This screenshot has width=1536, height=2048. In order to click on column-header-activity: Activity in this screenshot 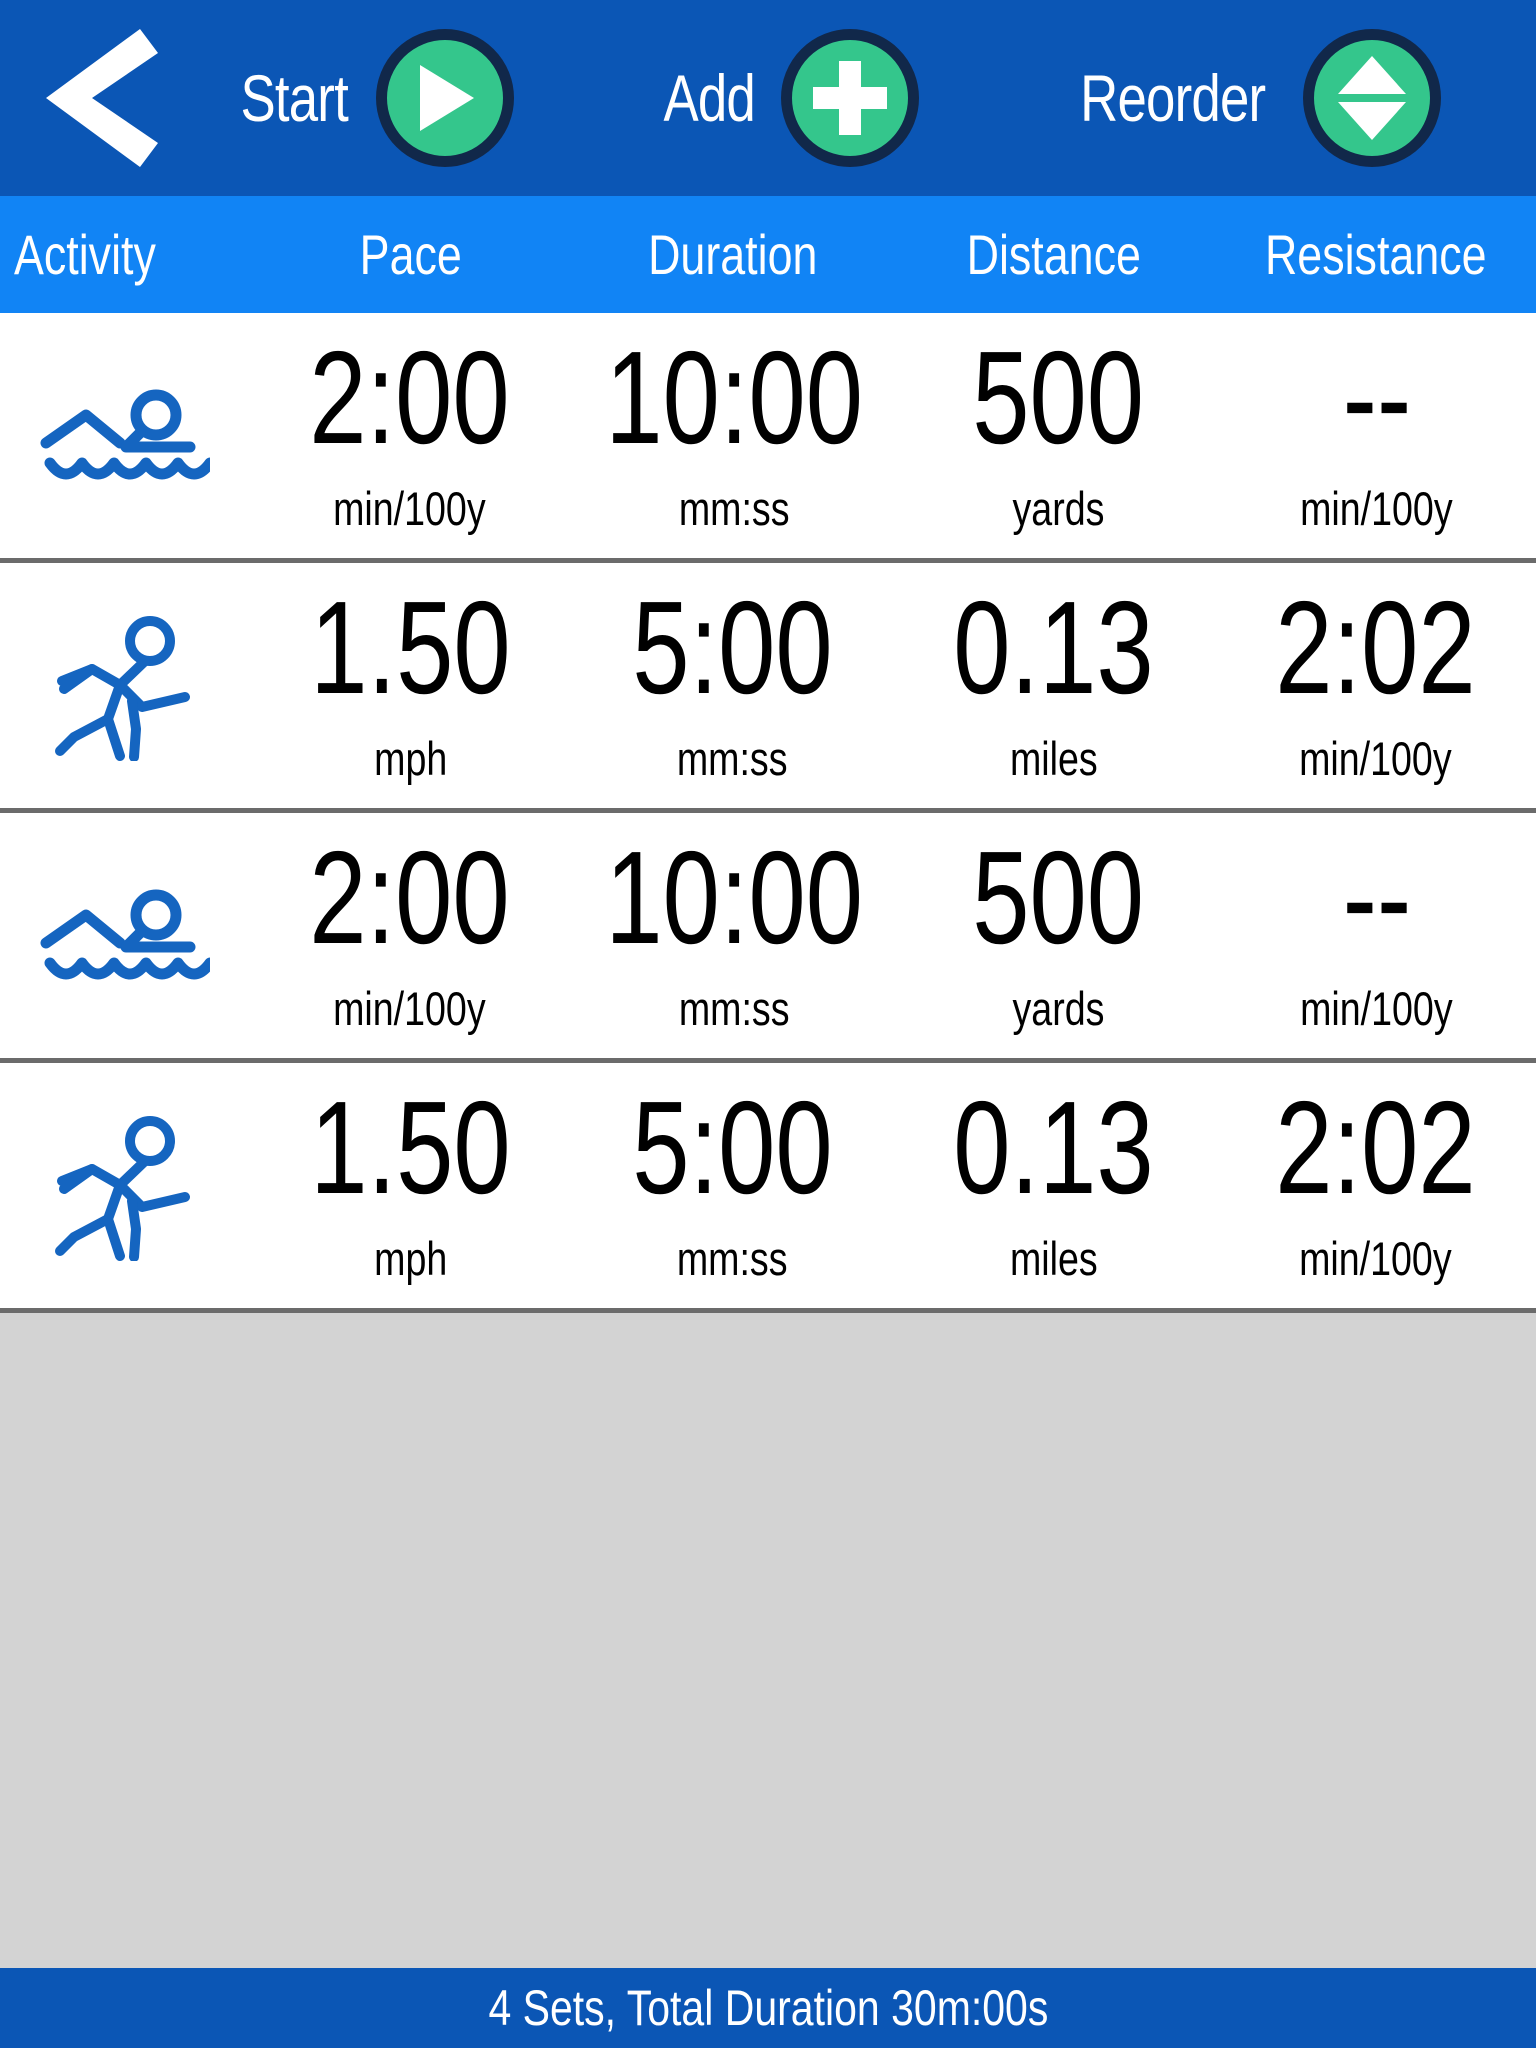, I will do `click(125, 254)`.